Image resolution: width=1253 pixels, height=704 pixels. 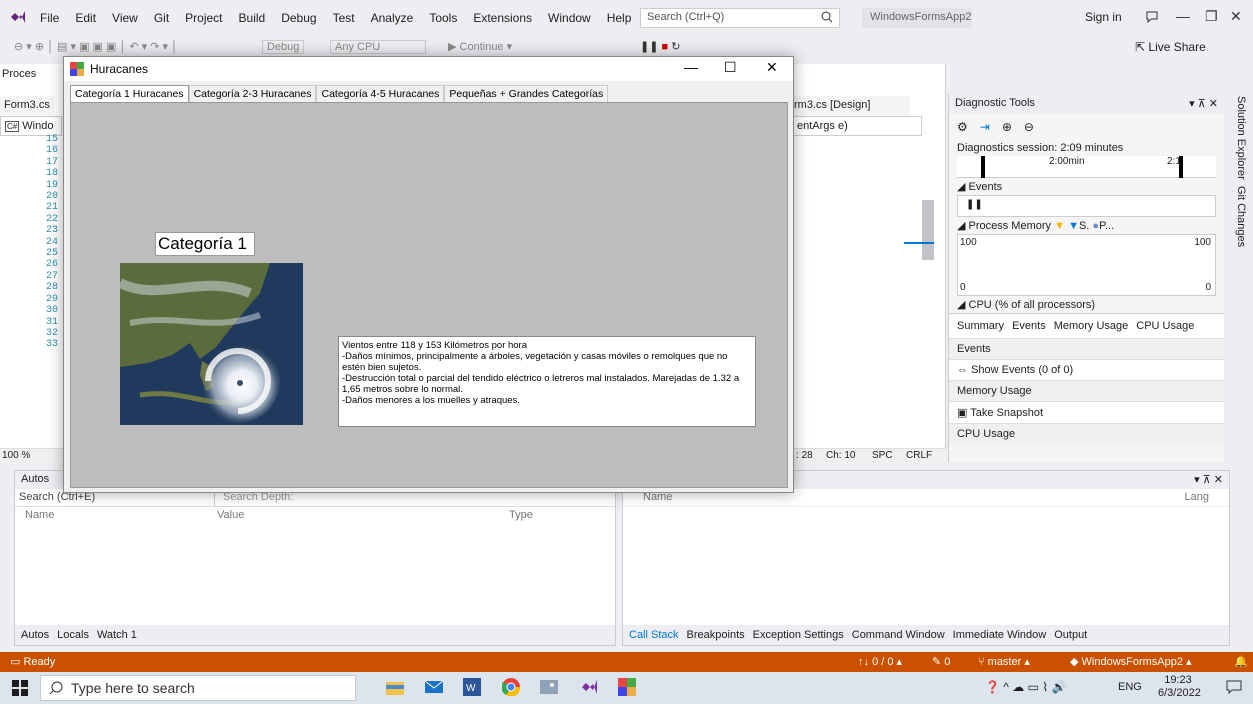 I want to click on search-input: Search (Ctrl+Q), so click(x=740, y=18).